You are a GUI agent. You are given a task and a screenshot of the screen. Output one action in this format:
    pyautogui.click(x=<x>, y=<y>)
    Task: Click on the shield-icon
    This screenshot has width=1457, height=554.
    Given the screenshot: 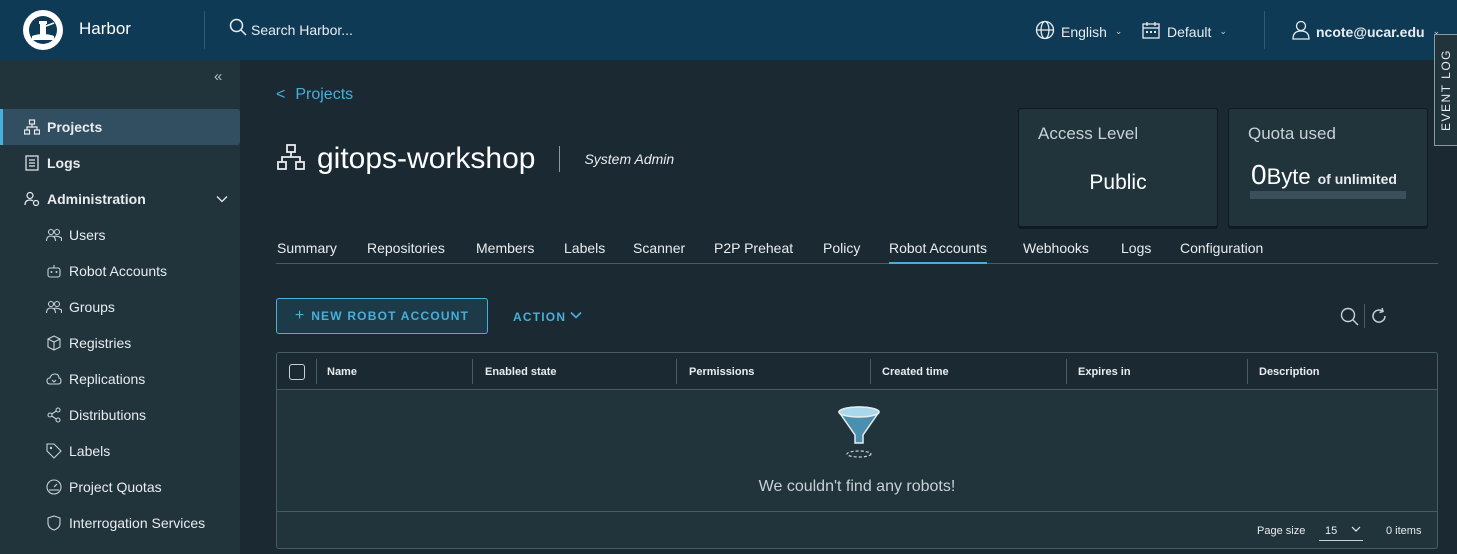 What is the action you would take?
    pyautogui.click(x=54, y=523)
    